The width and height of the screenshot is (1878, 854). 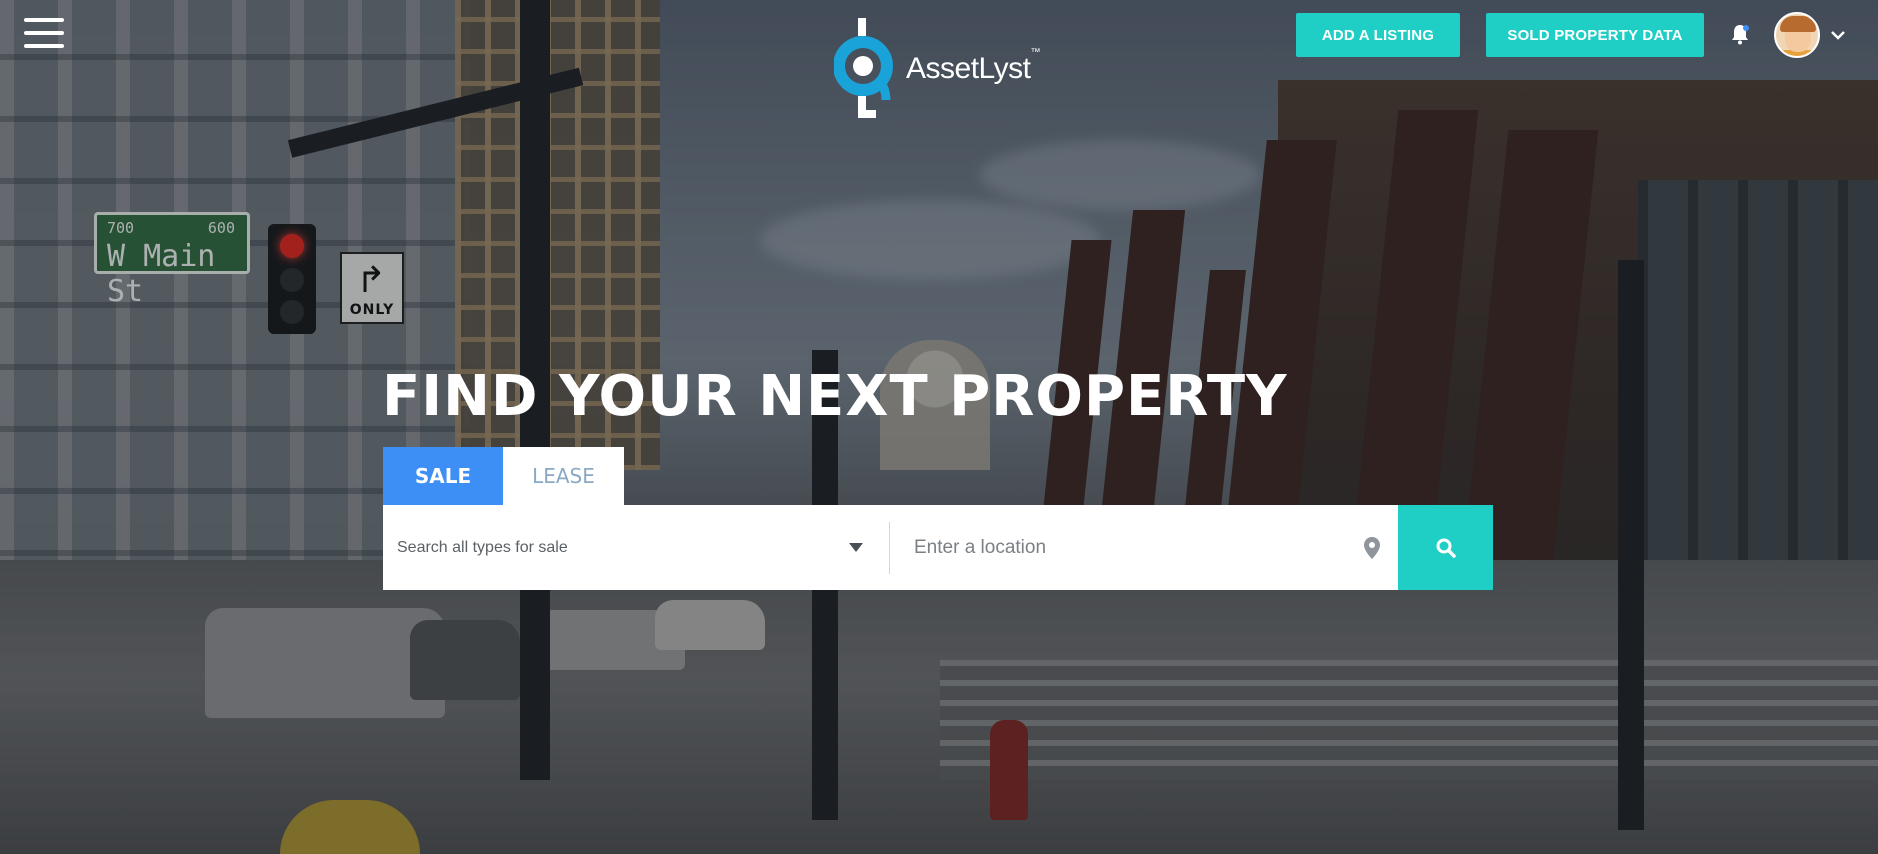 I want to click on user-avatar, so click(x=1797, y=35).